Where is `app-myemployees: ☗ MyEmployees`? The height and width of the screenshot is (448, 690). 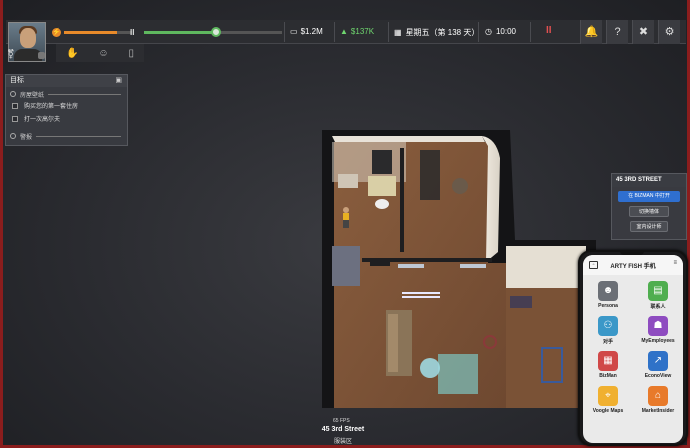 app-myemployees: ☗ MyEmployees is located at coordinates (658, 330).